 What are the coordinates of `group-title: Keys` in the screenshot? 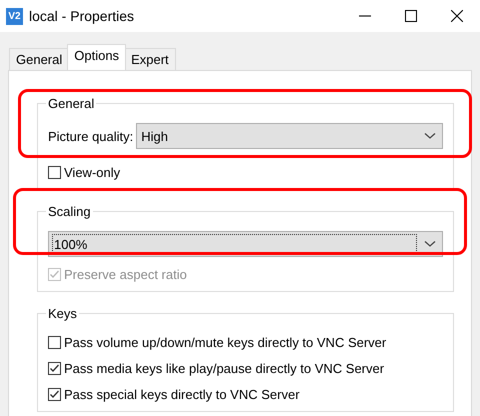 It's located at (62, 313).